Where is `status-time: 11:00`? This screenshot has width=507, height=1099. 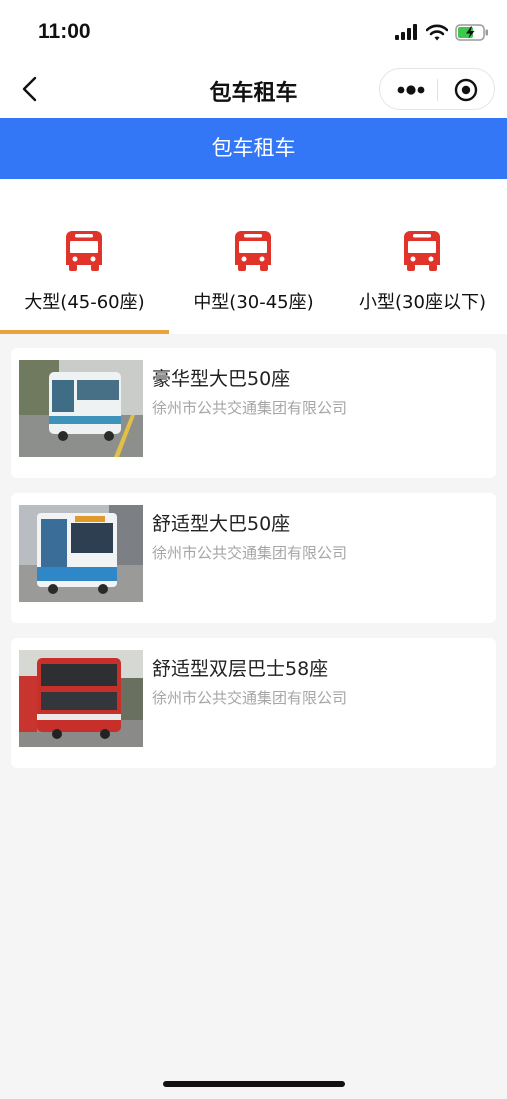
status-time: 11:00 is located at coordinates (64, 31).